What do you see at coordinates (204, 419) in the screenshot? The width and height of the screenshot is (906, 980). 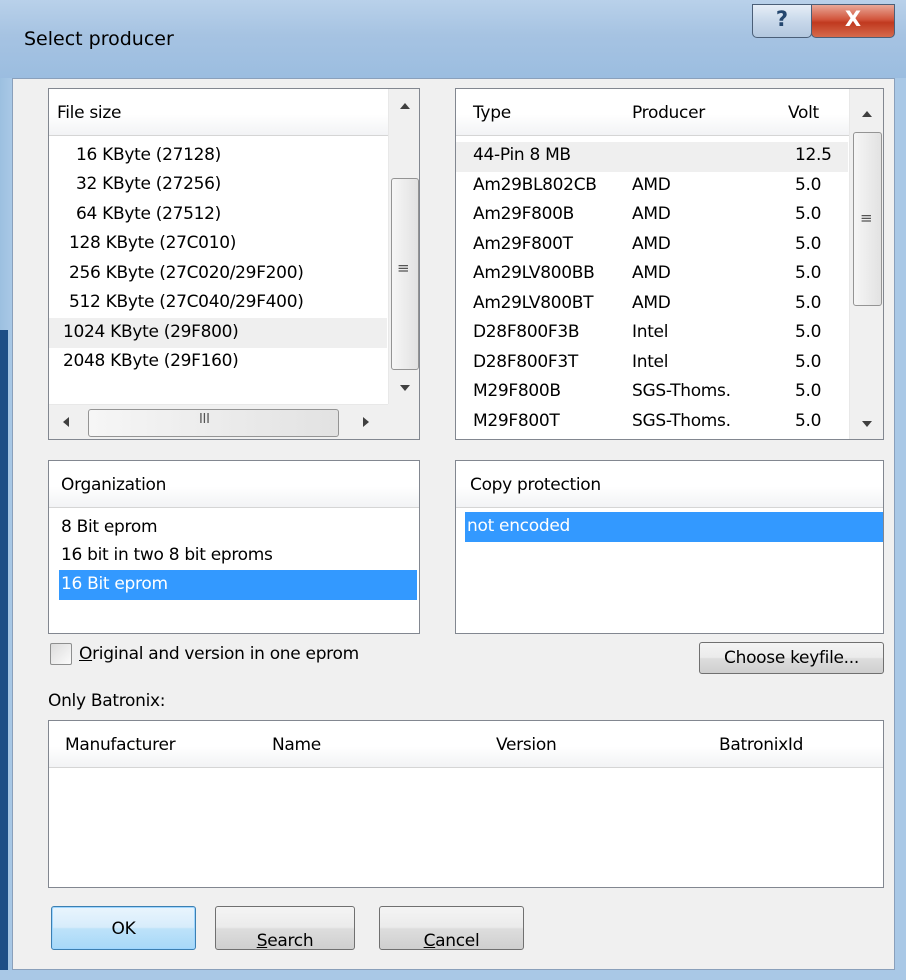 I see `grip-icon: III` at bounding box center [204, 419].